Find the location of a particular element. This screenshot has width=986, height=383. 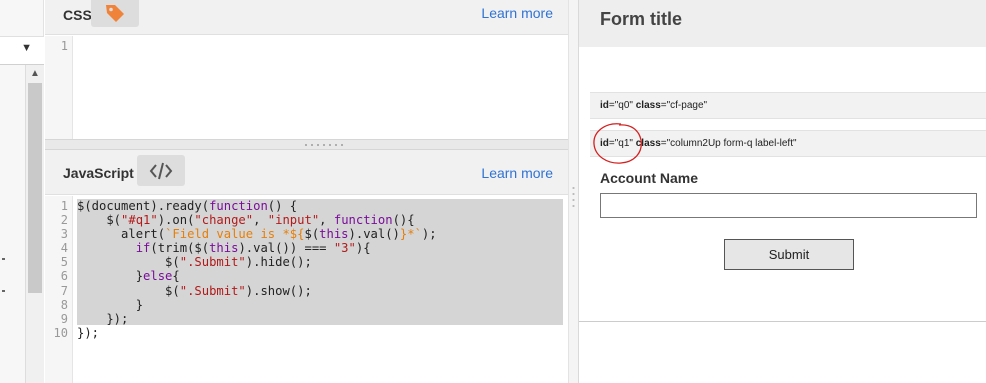

form-bottom-divider is located at coordinates (782, 321).